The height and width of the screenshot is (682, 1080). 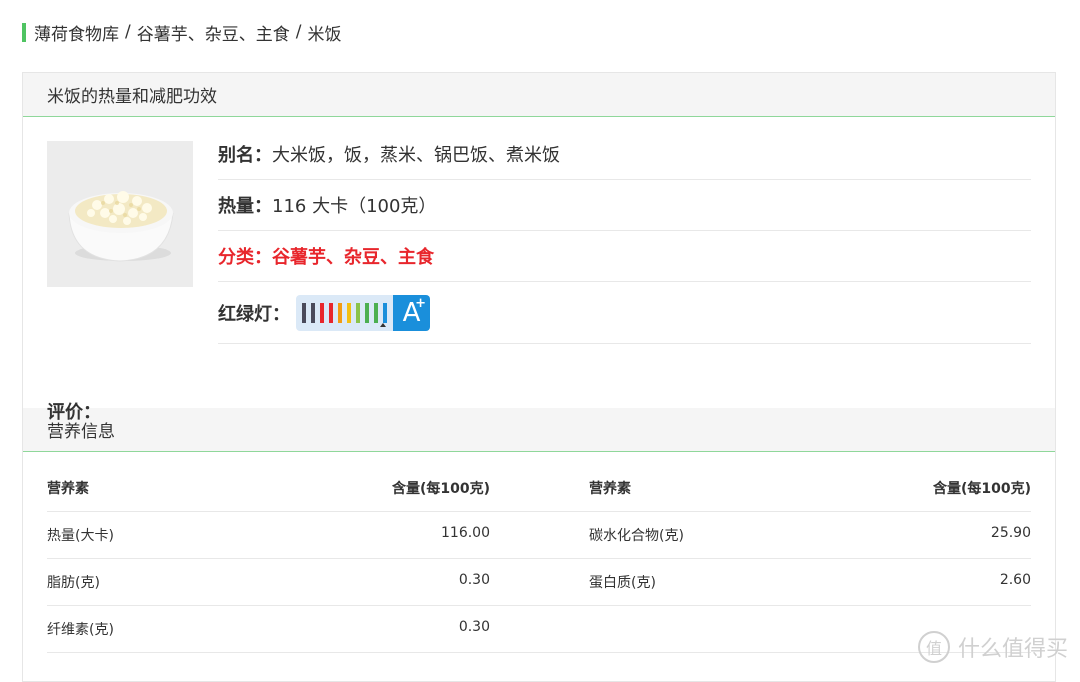 I want to click on traffic-light-label: 红绿灯：, so click(x=254, y=314).